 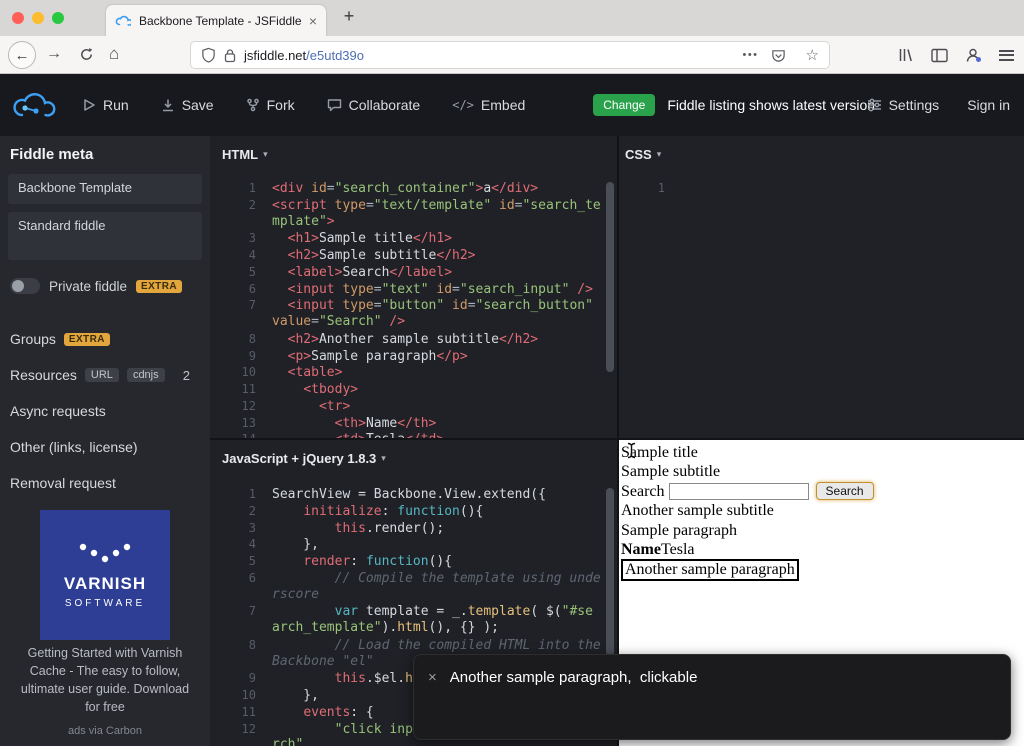 What do you see at coordinates (413, 222) in the screenshot?
I see `code-line: mplate">` at bounding box center [413, 222].